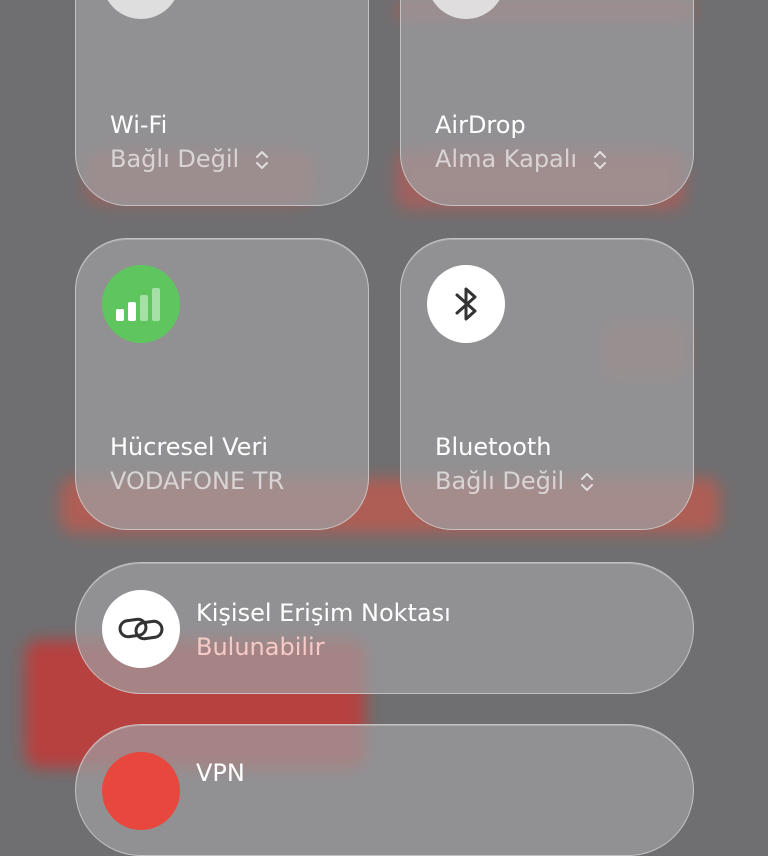  Describe the element at coordinates (141, 9) in the screenshot. I see `wifi-icon` at that location.